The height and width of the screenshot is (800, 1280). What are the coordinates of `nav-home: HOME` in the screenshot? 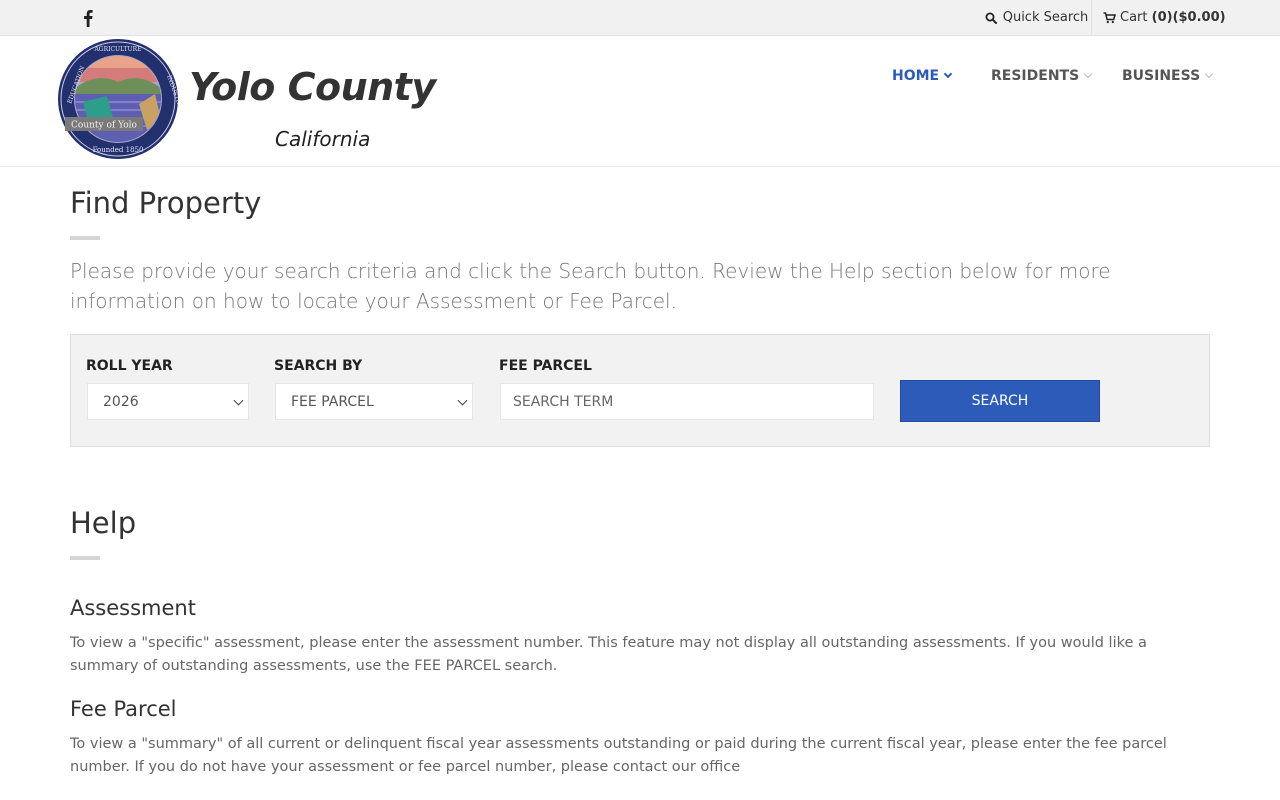 It's located at (922, 76).